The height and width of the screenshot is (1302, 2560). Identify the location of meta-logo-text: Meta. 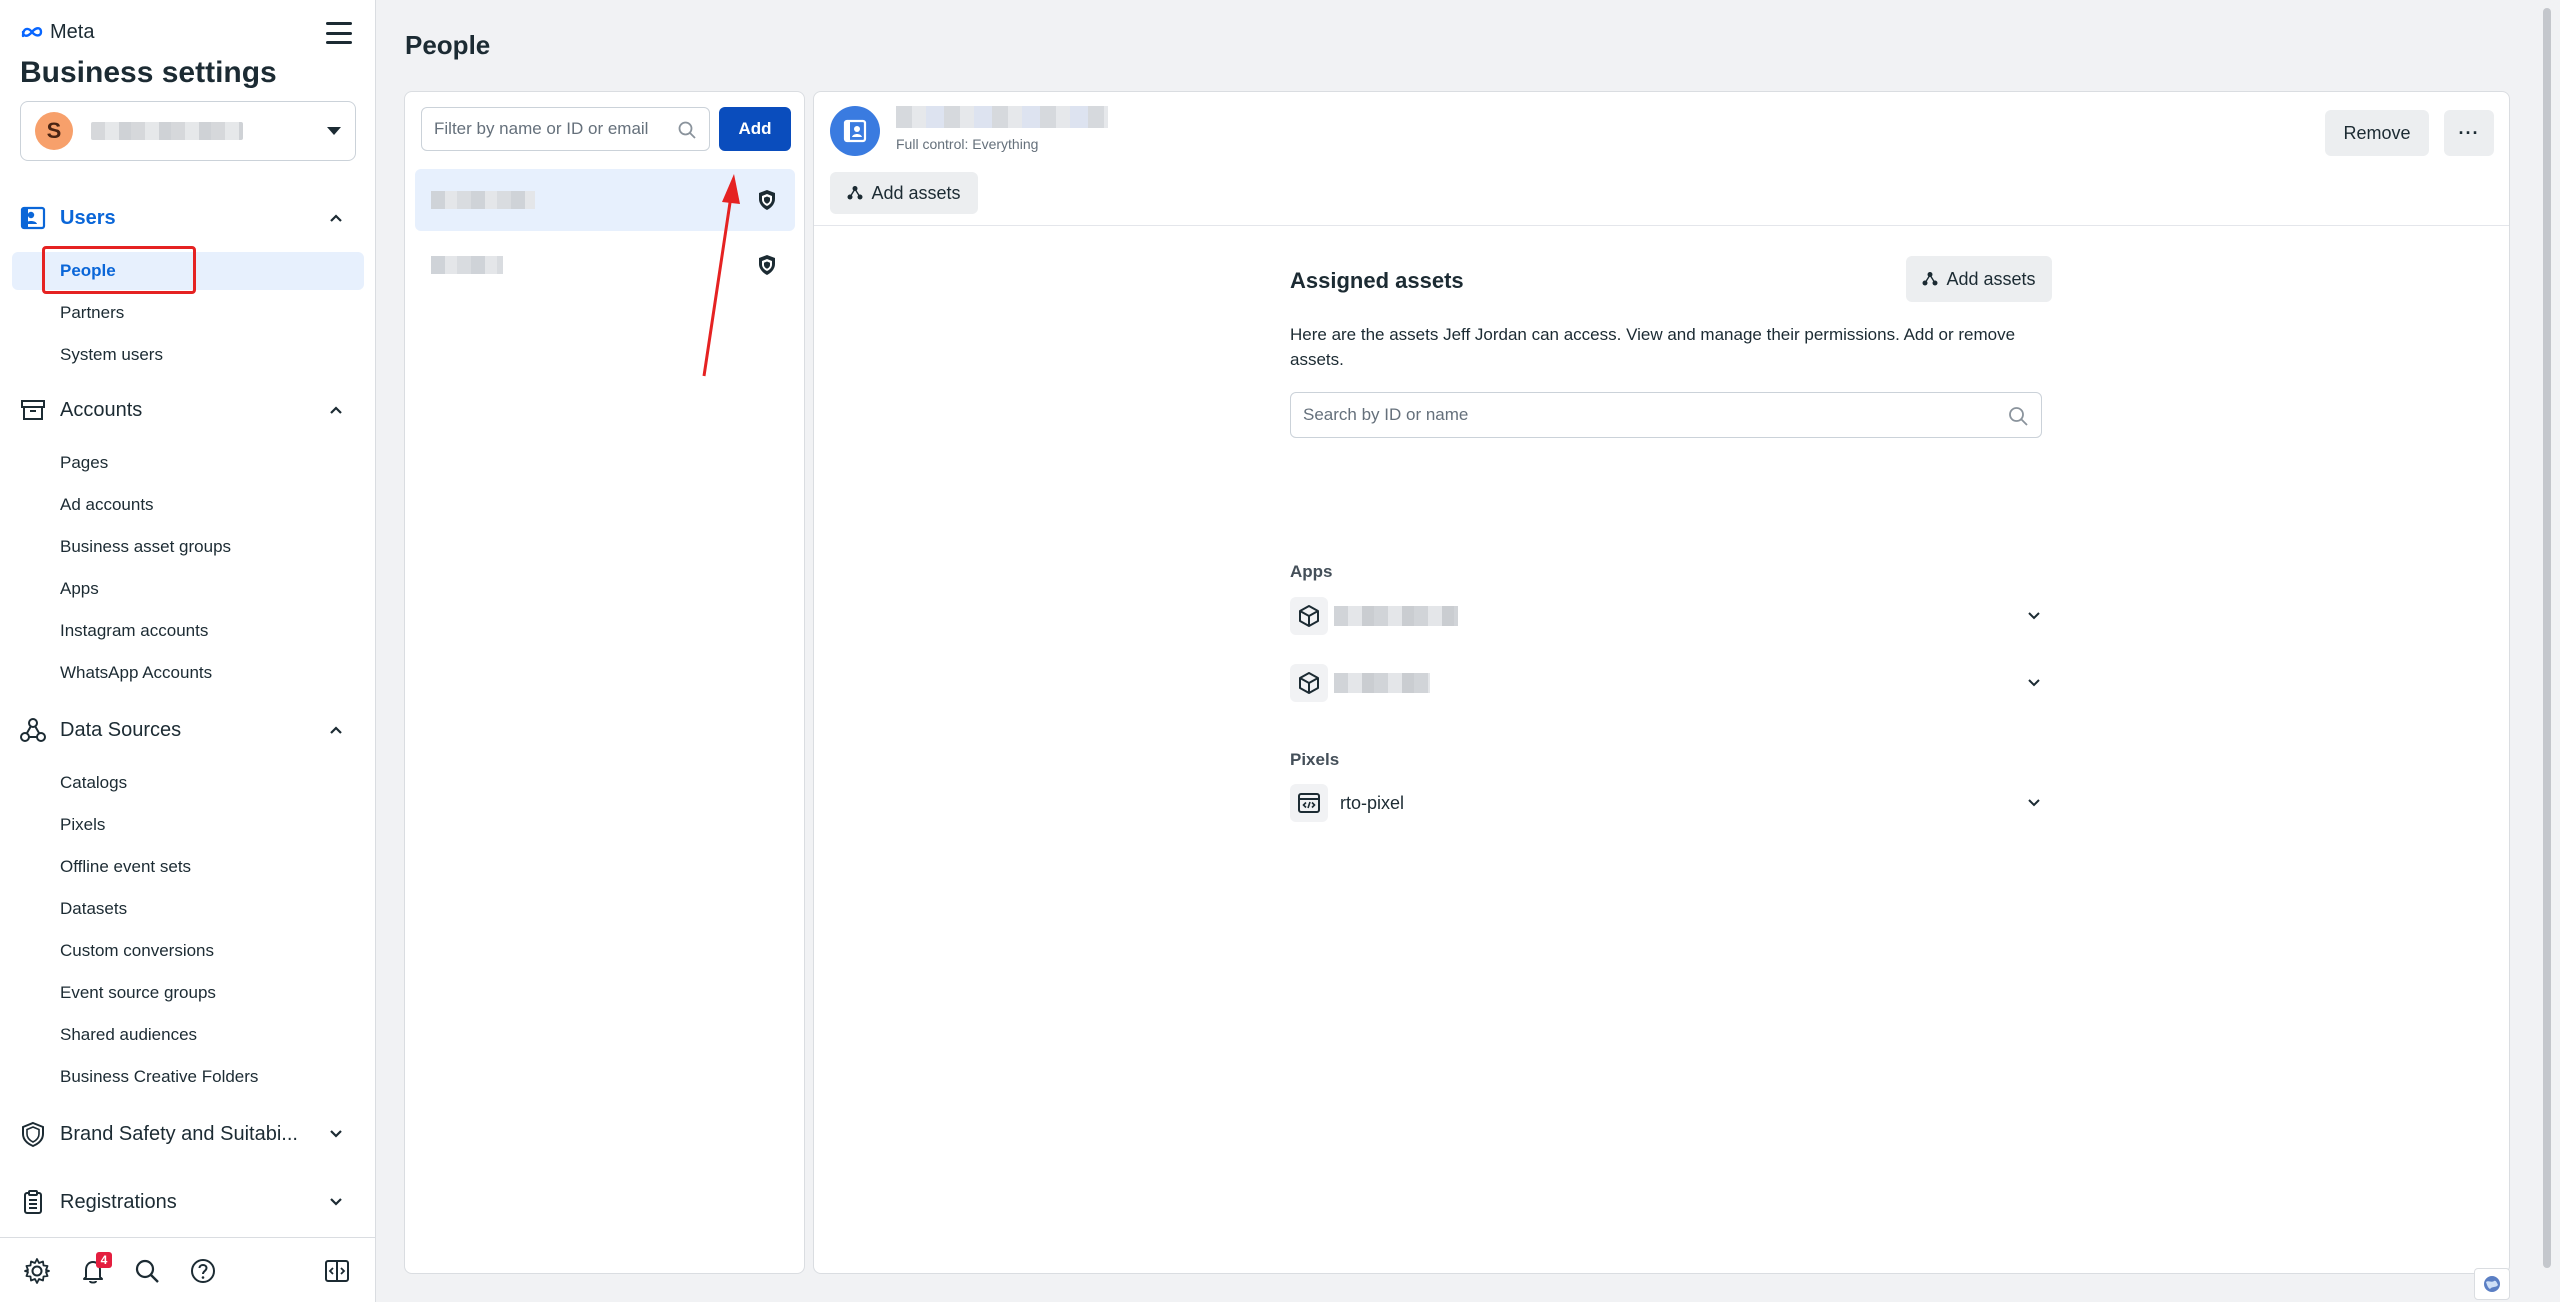
(72, 31).